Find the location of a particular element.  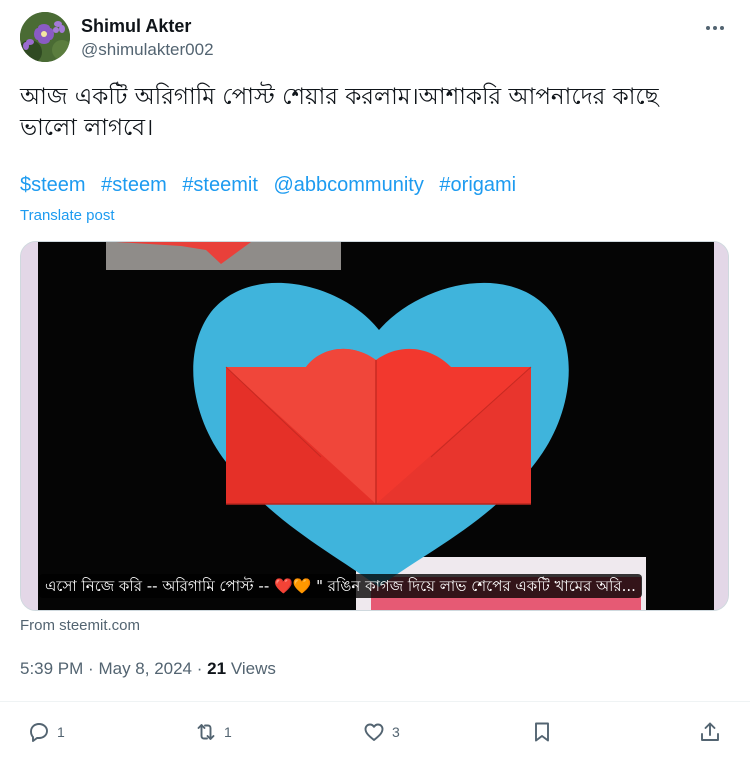

reply-count: 1 is located at coordinates (61, 732).